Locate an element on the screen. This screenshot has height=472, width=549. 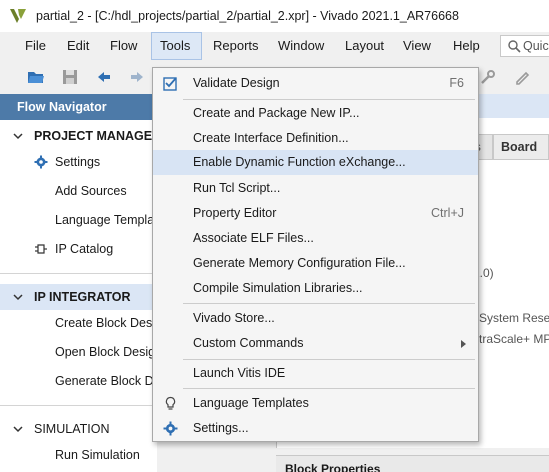
open-project-icon is located at coordinates (36, 77).